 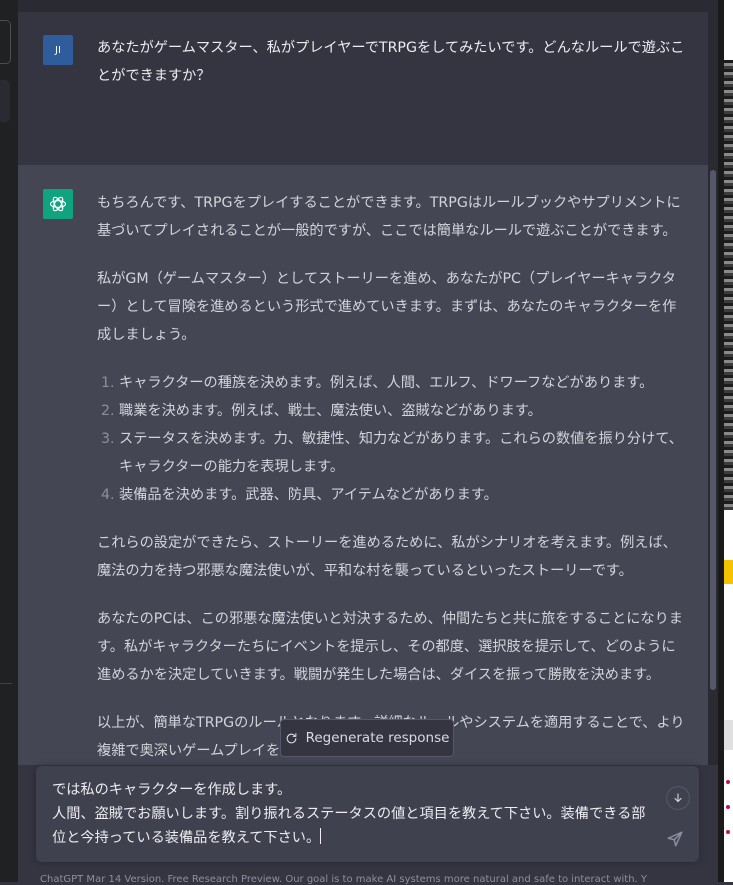 What do you see at coordinates (5, 101) in the screenshot?
I see `active-conversation-edge` at bounding box center [5, 101].